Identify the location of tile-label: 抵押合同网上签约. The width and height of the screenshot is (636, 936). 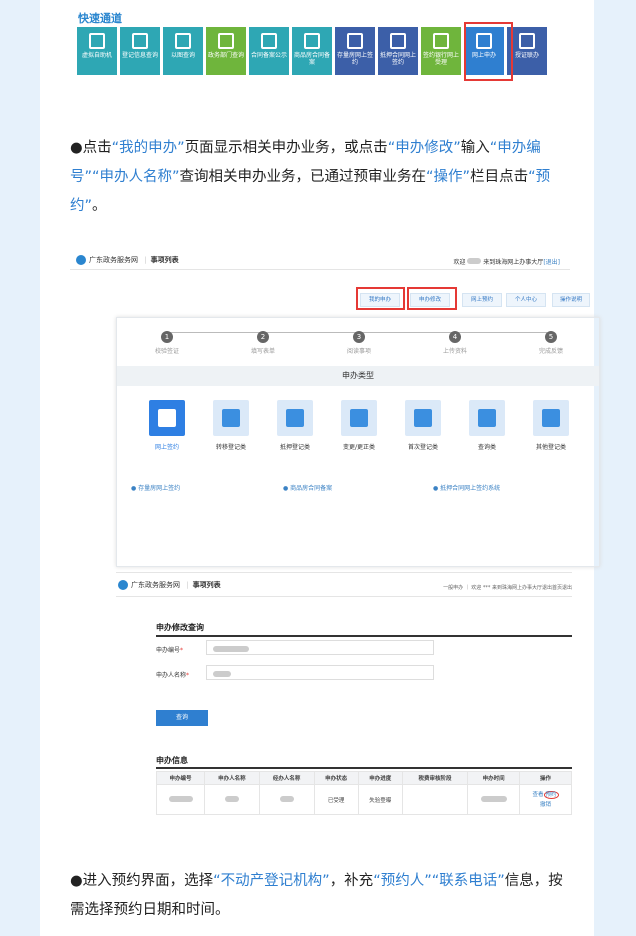
(397, 59).